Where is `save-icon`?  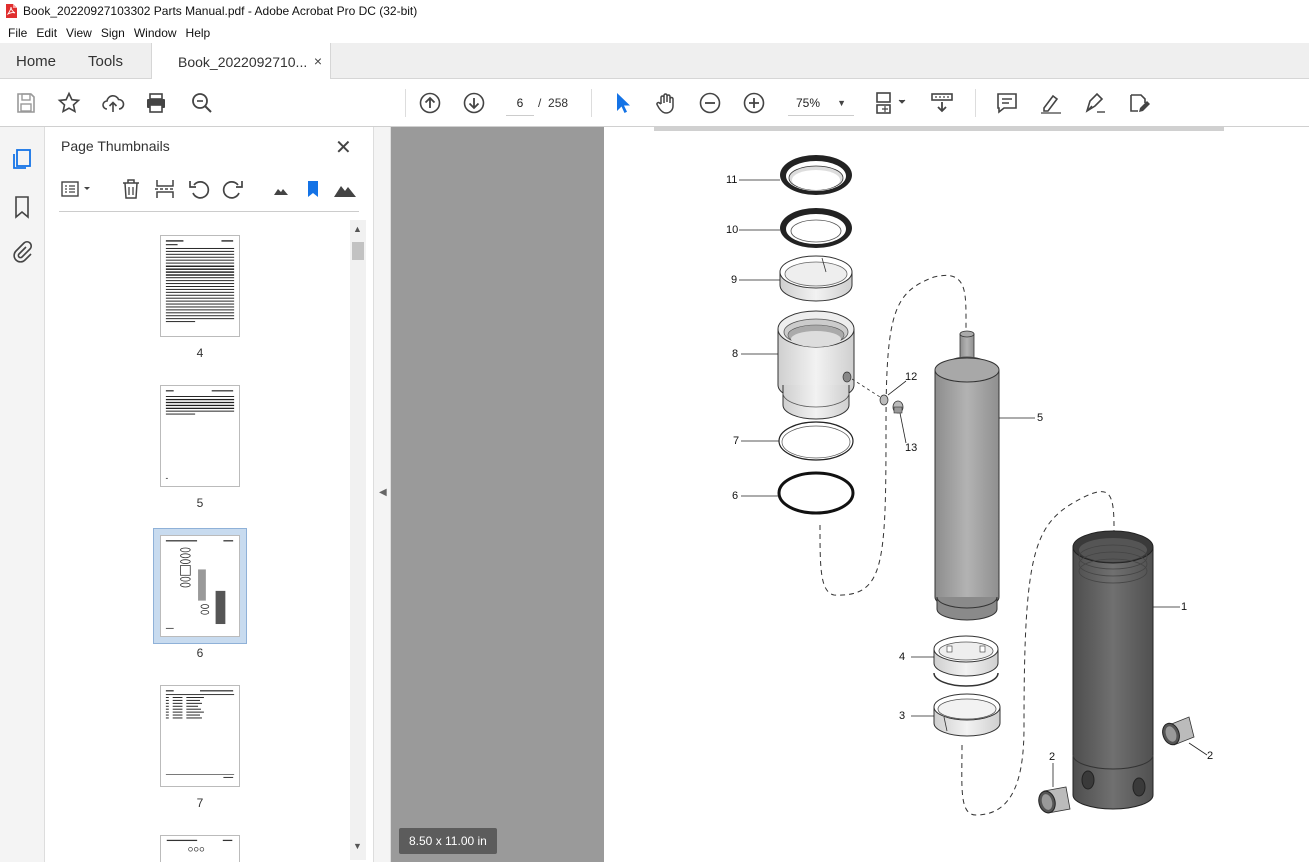
save-icon is located at coordinates (26, 103).